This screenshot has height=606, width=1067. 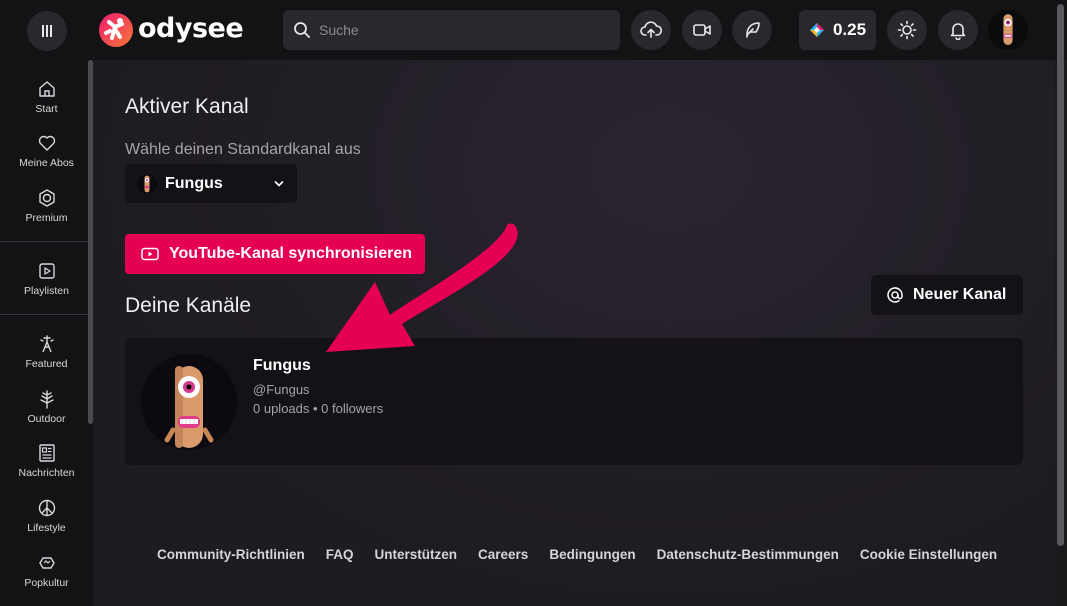 I want to click on odysee-logo: odysee, so click(x=171, y=30).